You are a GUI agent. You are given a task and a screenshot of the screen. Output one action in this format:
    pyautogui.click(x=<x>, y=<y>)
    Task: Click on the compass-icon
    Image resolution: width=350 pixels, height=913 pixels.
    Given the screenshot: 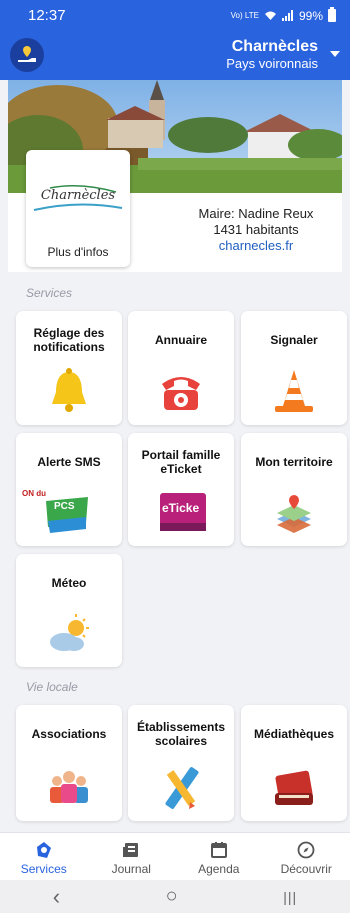 What is the action you would take?
    pyautogui.click(x=306, y=850)
    